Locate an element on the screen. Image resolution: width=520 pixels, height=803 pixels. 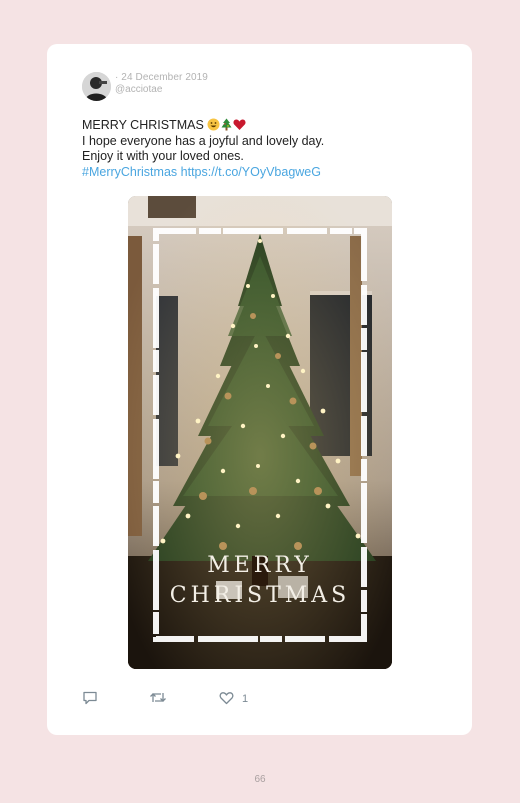
tweet-date: · 24 December 2019 is located at coordinates (161, 77).